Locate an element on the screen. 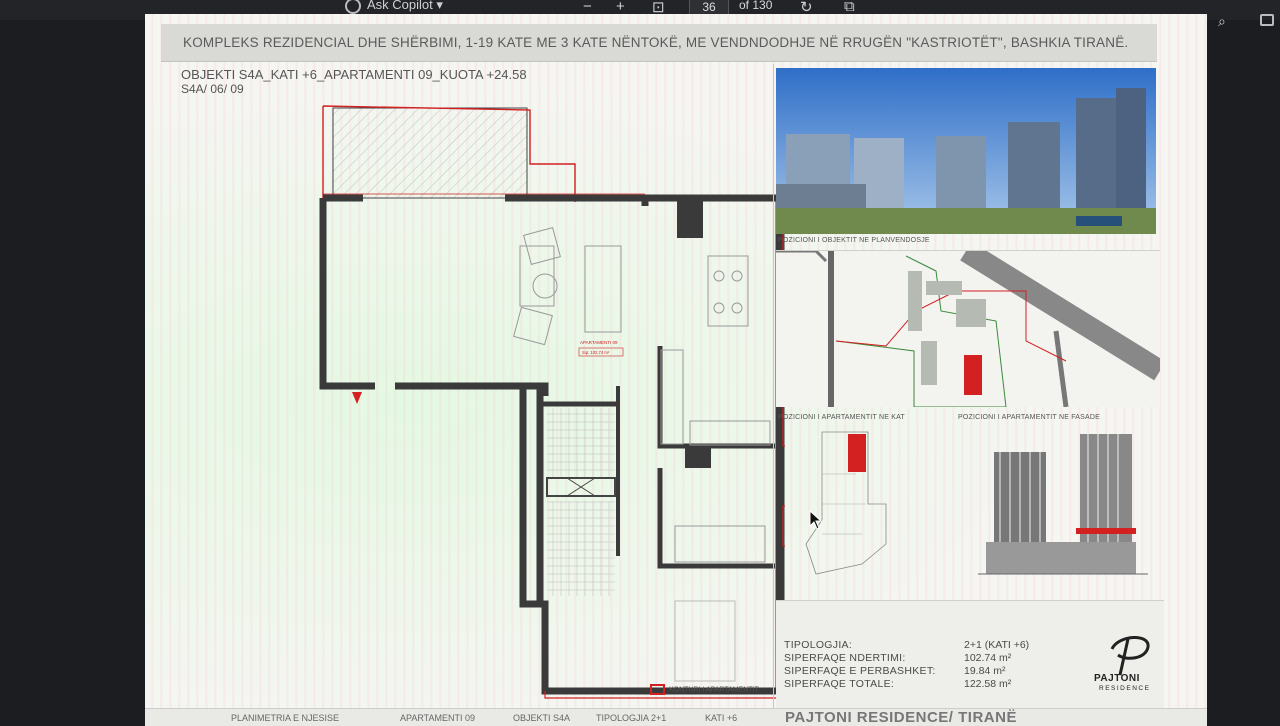  logo-sub: RESIDENCE is located at coordinates (1125, 688).